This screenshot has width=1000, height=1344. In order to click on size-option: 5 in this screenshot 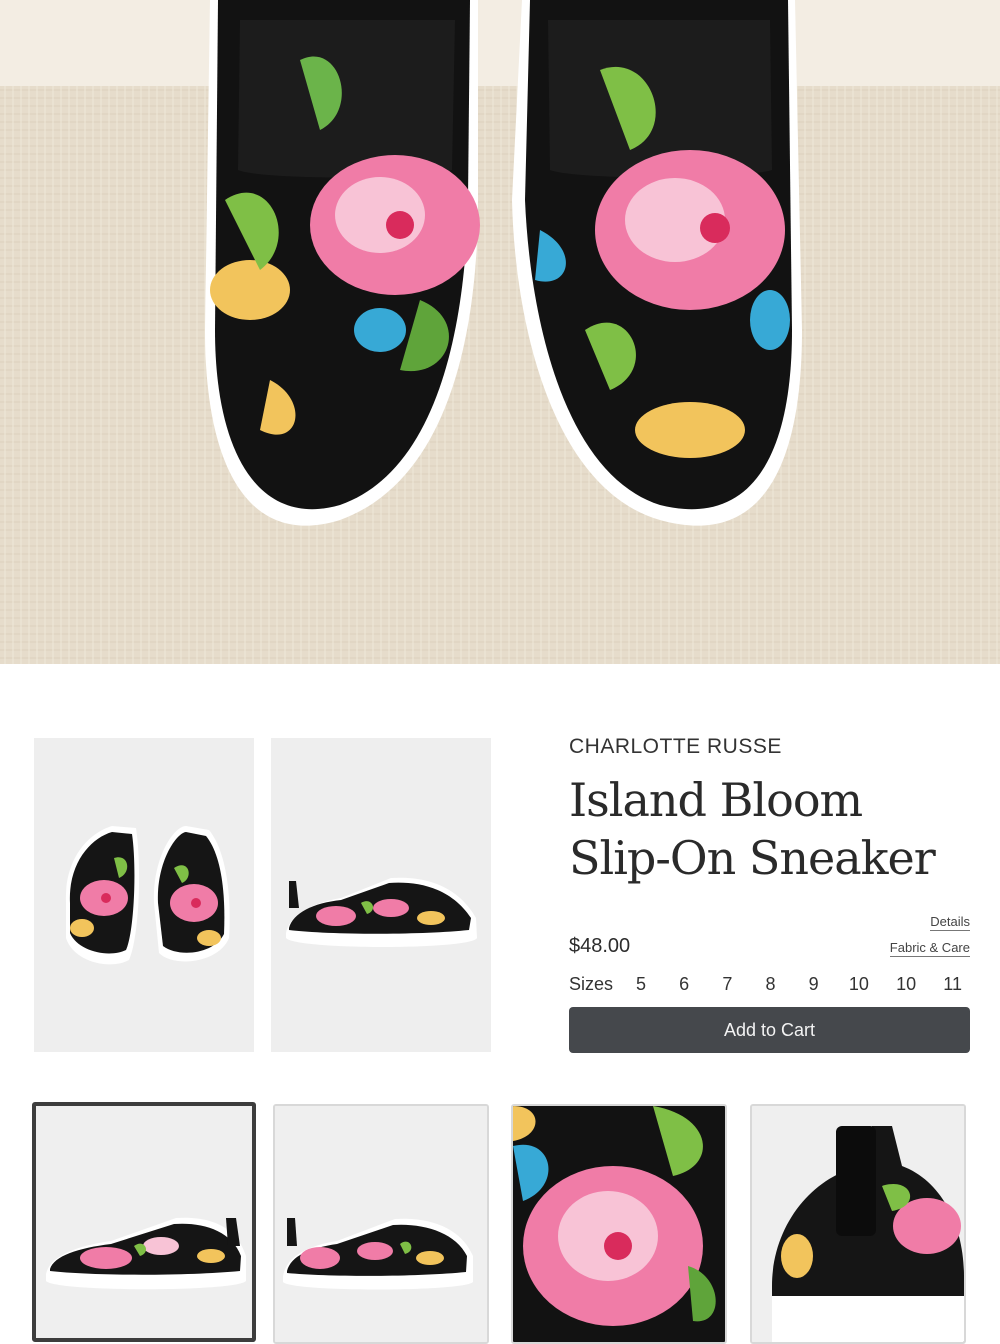, I will do `click(641, 984)`.